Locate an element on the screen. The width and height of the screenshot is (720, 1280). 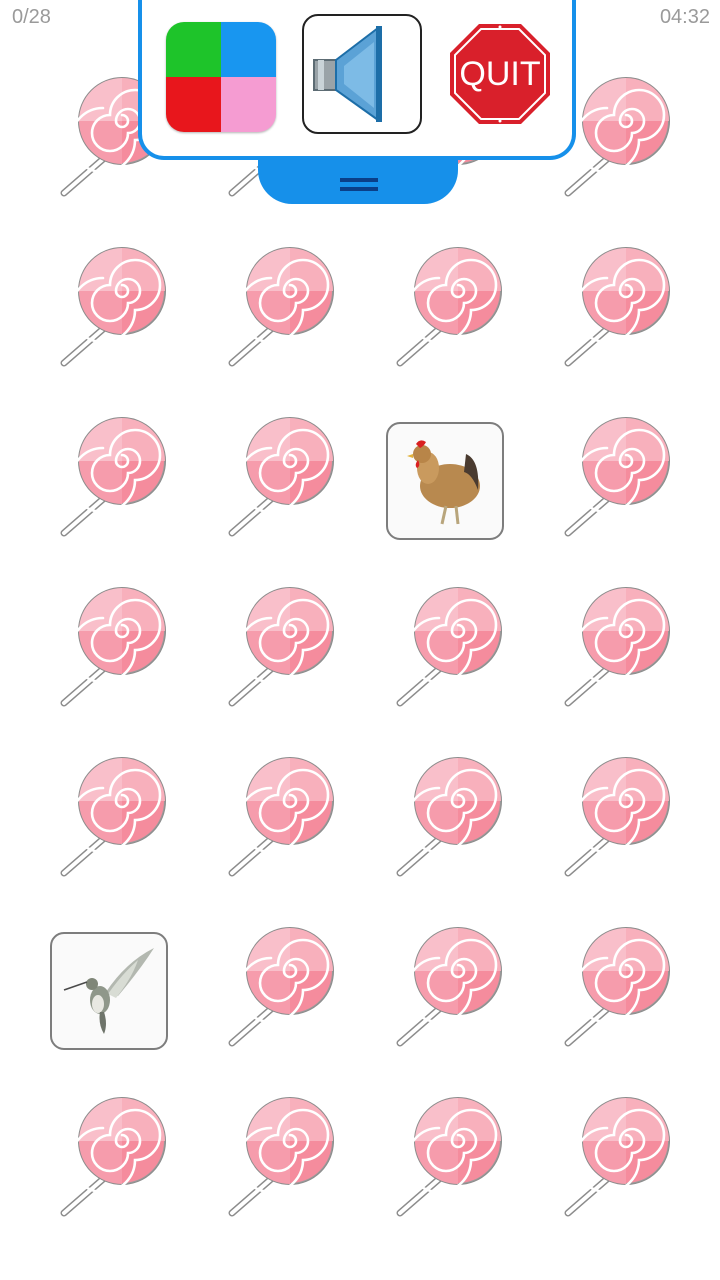
quit-button: QUIT is located at coordinates (500, 74).